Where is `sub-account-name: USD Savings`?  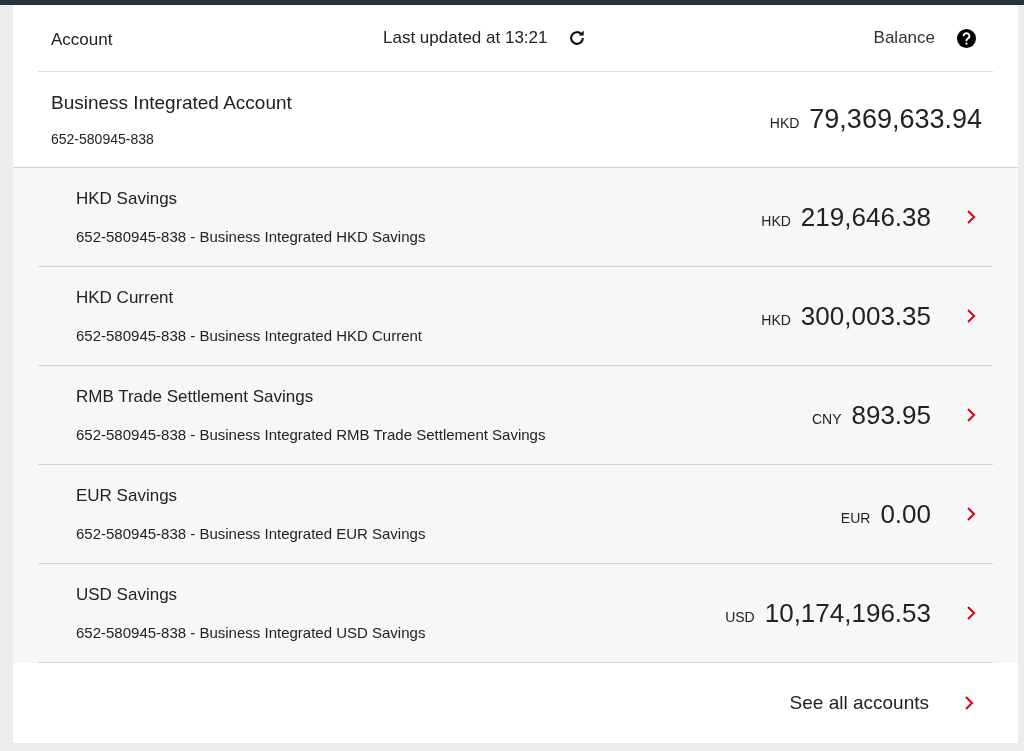 sub-account-name: USD Savings is located at coordinates (127, 594).